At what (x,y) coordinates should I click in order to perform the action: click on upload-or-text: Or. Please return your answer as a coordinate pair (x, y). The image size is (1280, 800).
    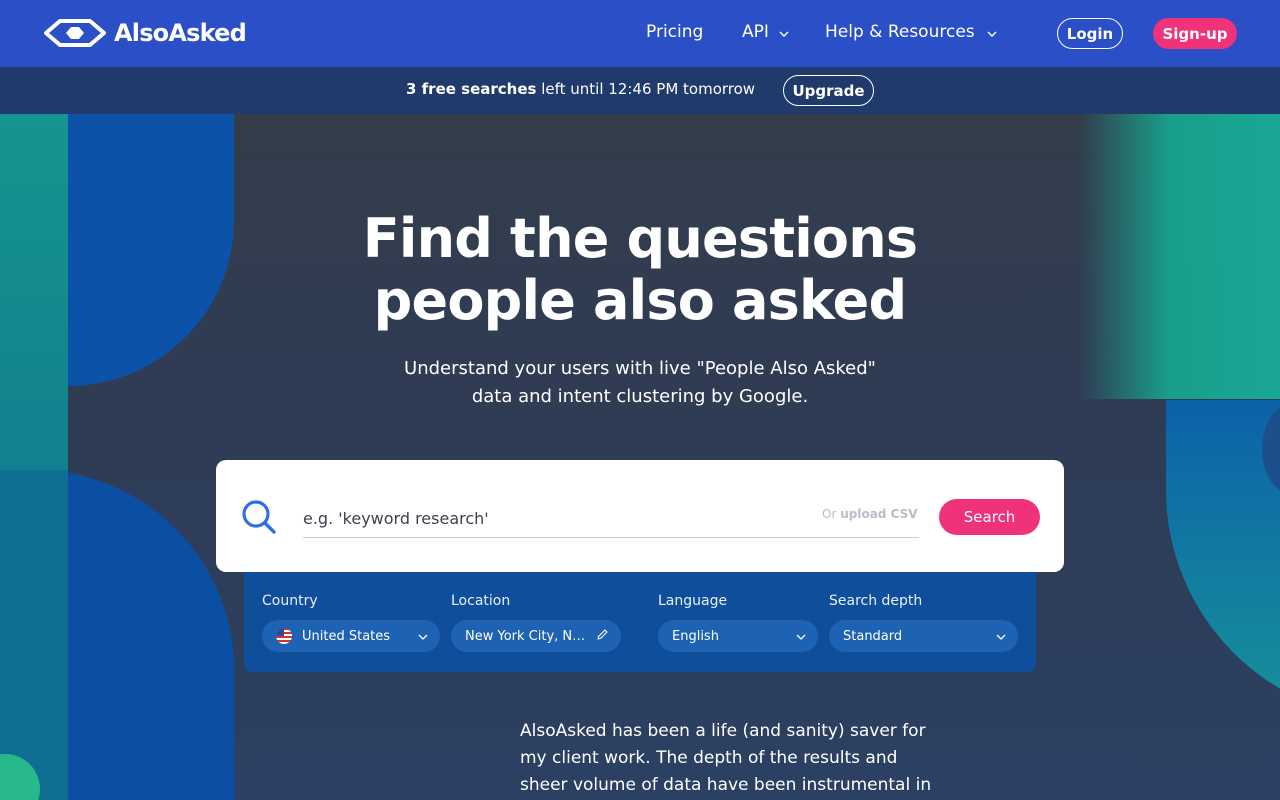
    Looking at the image, I should click on (829, 514).